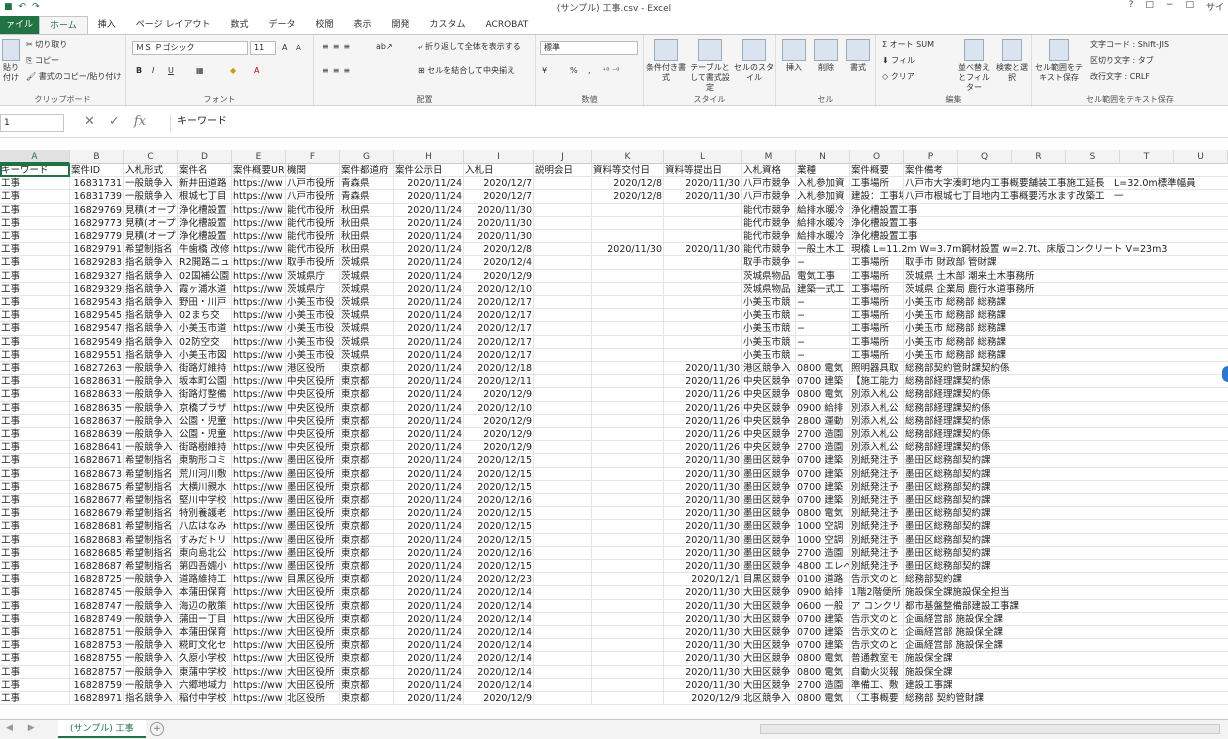 This screenshot has width=1228, height=739. I want to click on tab-acrobat: ACROBAT, so click(507, 25).